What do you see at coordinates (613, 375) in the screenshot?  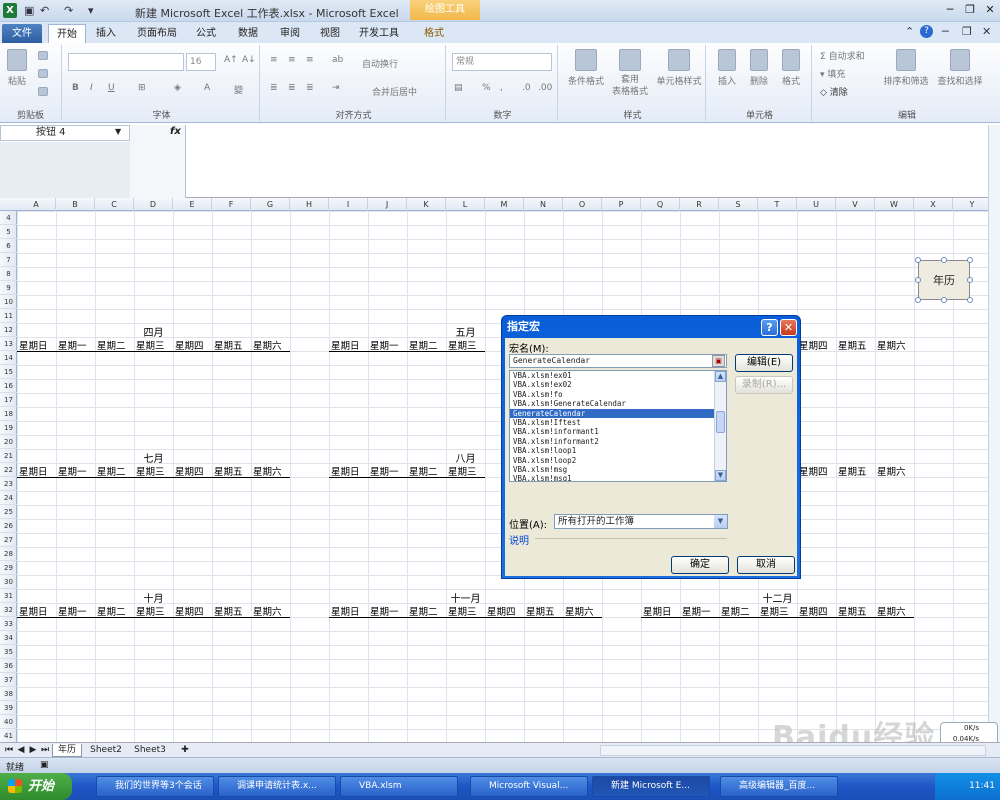 I see `macro-list-item: VBA.xlsm!ex01` at bounding box center [613, 375].